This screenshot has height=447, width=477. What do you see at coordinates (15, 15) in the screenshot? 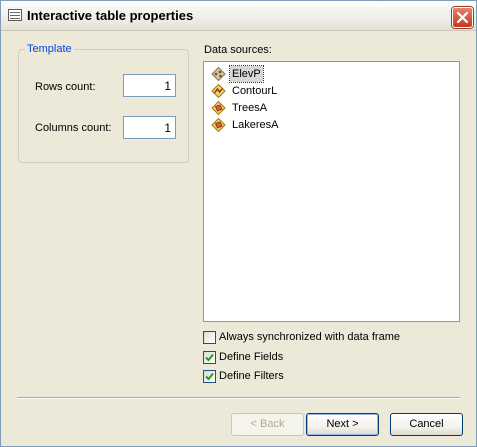
I see `table-icon` at bounding box center [15, 15].